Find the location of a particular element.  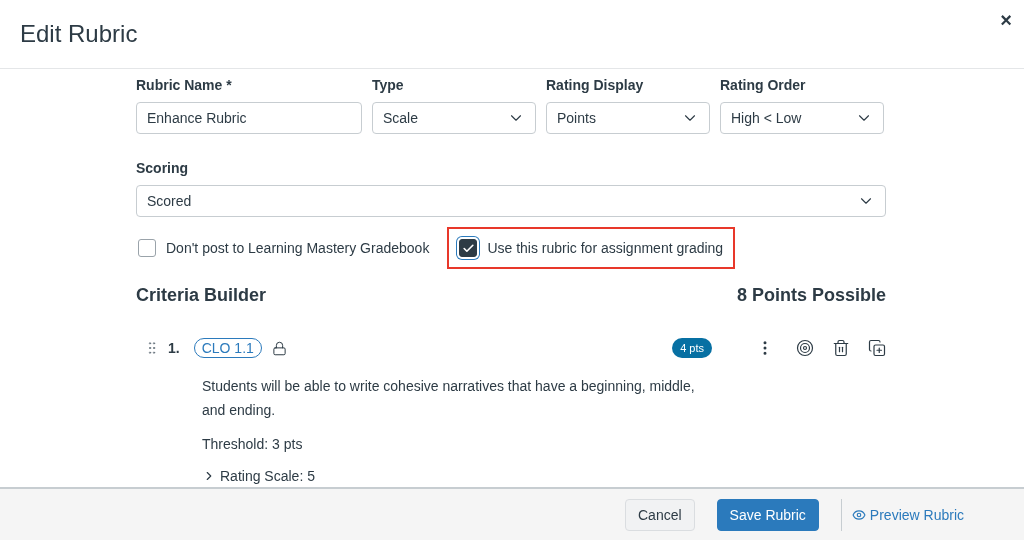

input-field: Enhance Rubric is located at coordinates (249, 118).